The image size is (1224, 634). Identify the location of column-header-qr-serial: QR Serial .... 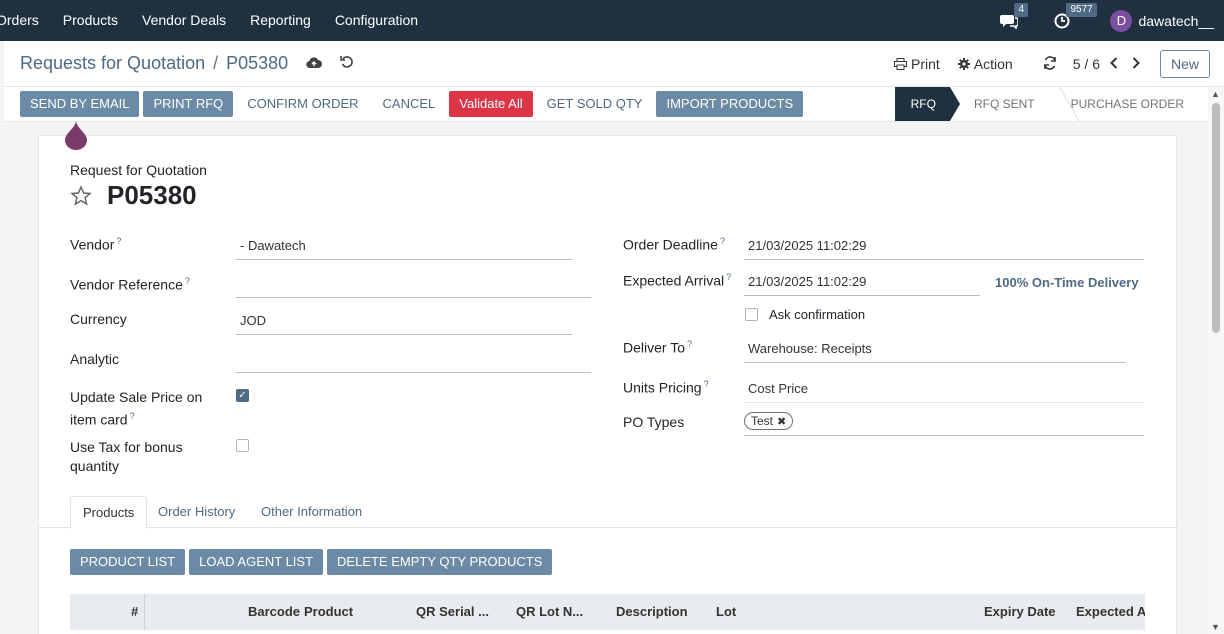
(463, 612).